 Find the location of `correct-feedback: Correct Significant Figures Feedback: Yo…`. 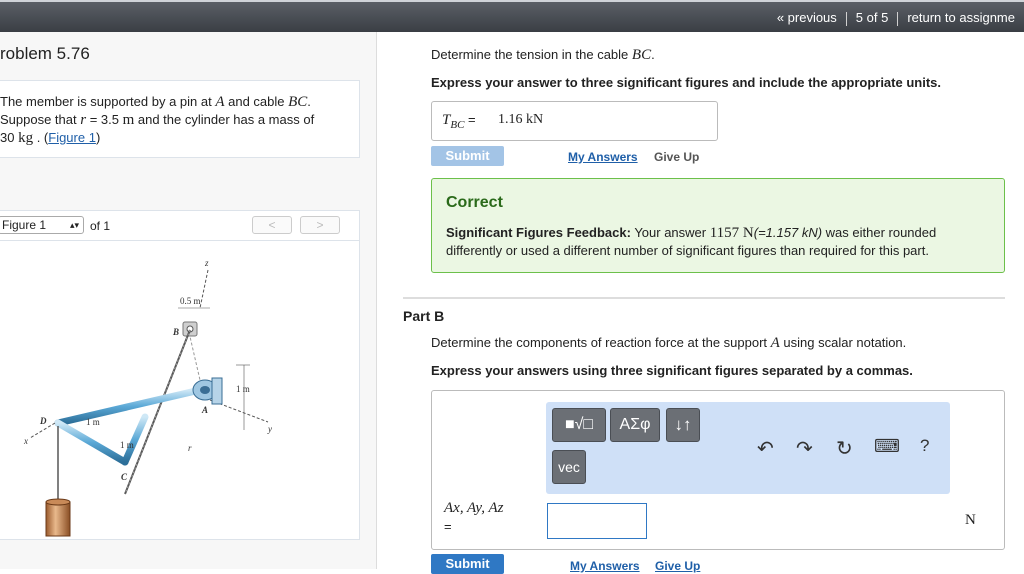

correct-feedback: Correct Significant Figures Feedback: Yo… is located at coordinates (718, 225).